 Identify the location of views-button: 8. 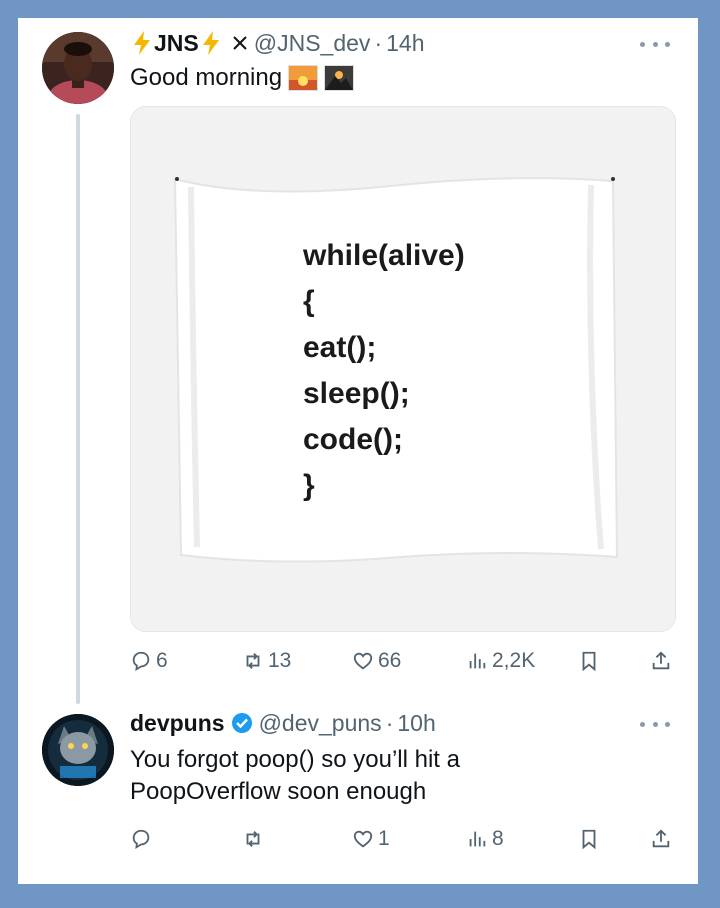
(485, 839).